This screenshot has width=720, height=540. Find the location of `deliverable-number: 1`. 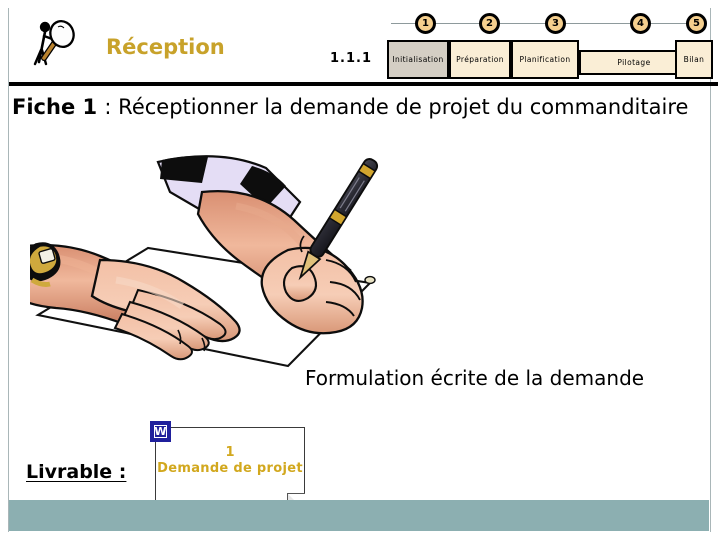

deliverable-number: 1 is located at coordinates (230, 452).